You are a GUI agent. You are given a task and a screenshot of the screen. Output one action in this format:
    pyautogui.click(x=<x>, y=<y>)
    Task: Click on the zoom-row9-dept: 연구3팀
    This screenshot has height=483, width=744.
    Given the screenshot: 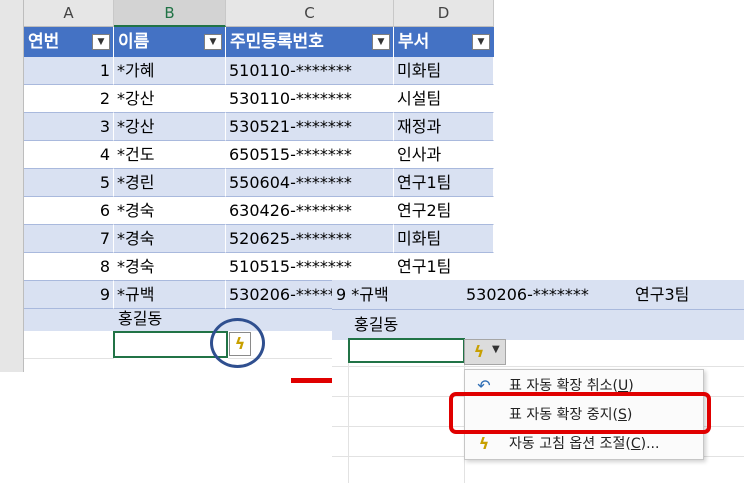 What is the action you would take?
    pyautogui.click(x=662, y=294)
    